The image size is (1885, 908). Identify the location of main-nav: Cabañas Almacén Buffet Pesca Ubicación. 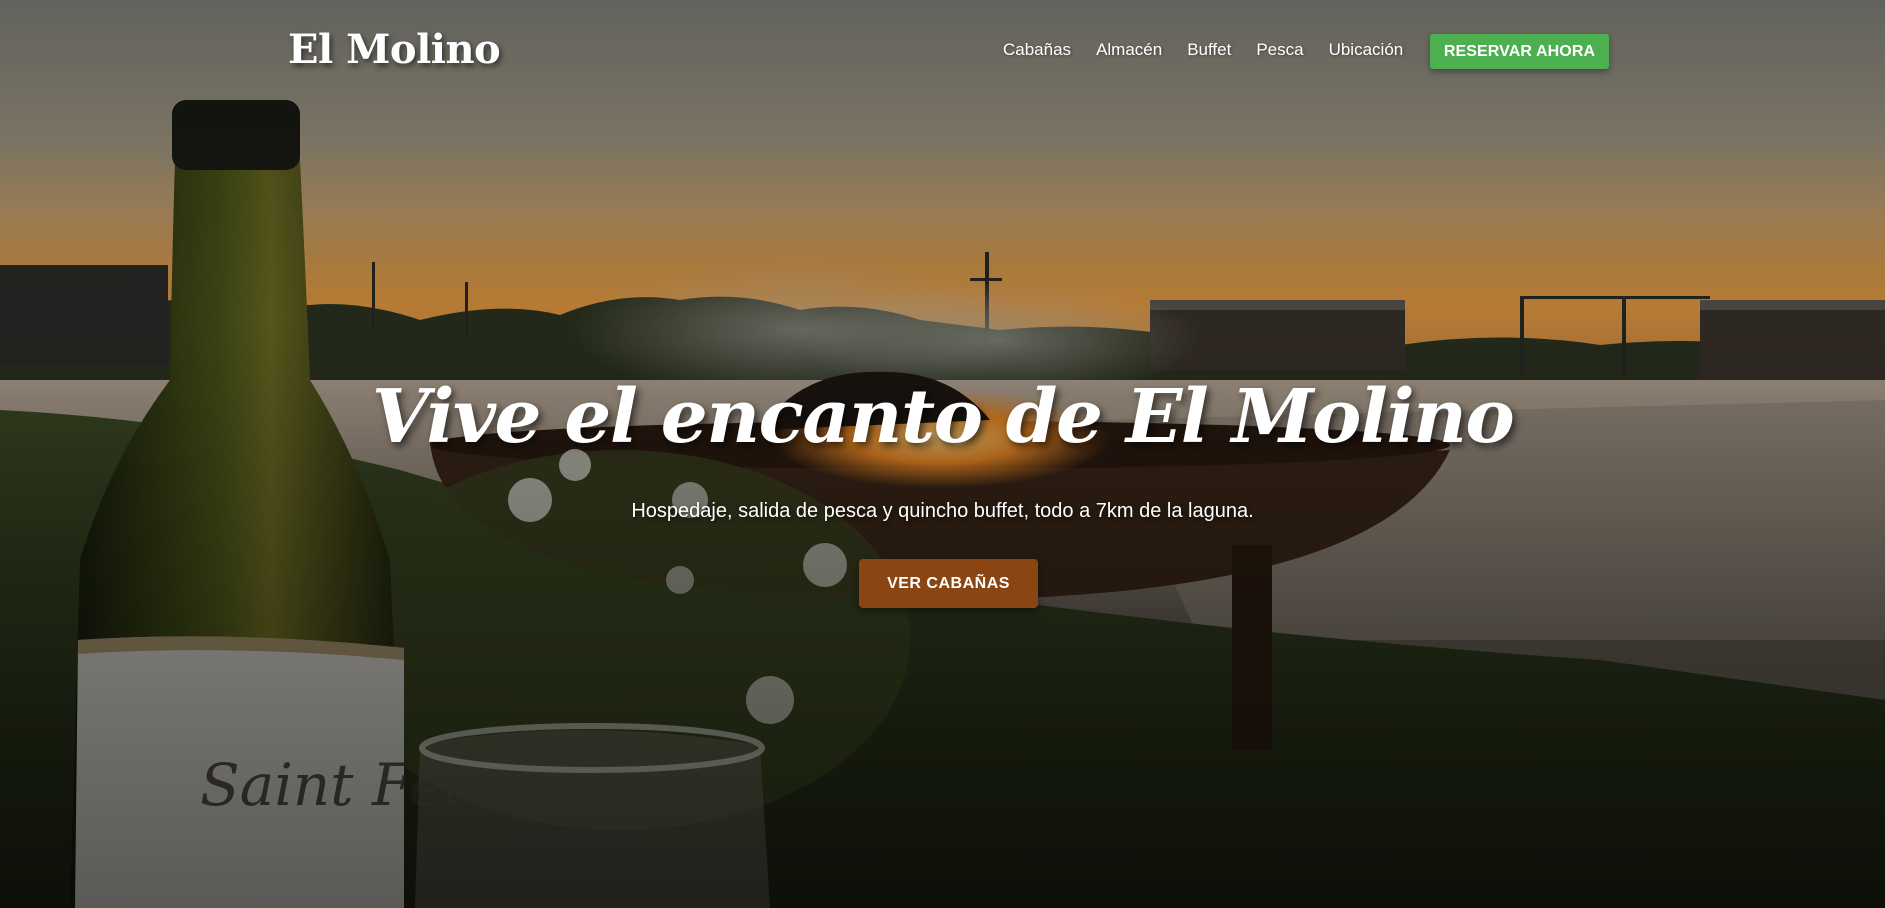
(1215, 50).